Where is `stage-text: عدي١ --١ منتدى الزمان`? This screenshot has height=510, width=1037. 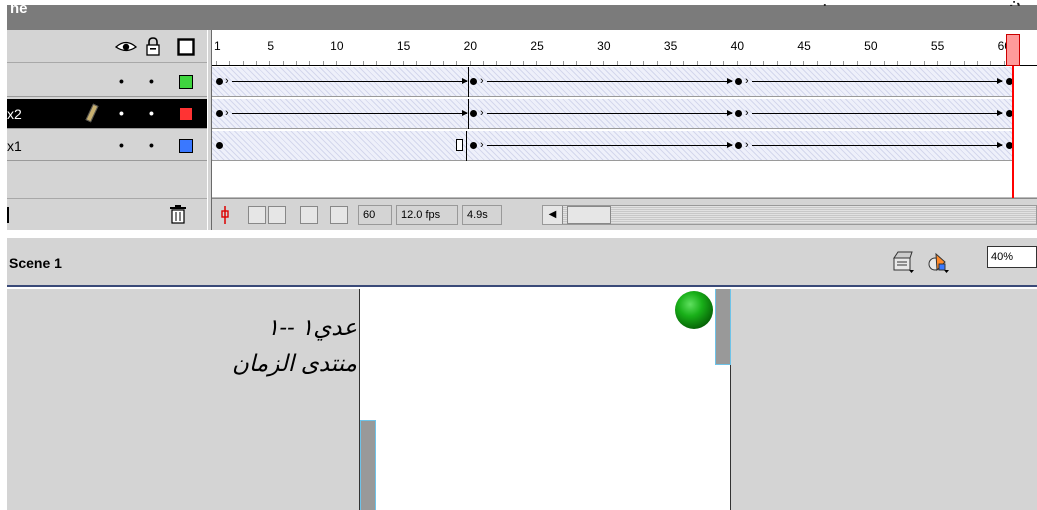 stage-text: عدي١ --١ منتدى الزمان is located at coordinates (187, 345).